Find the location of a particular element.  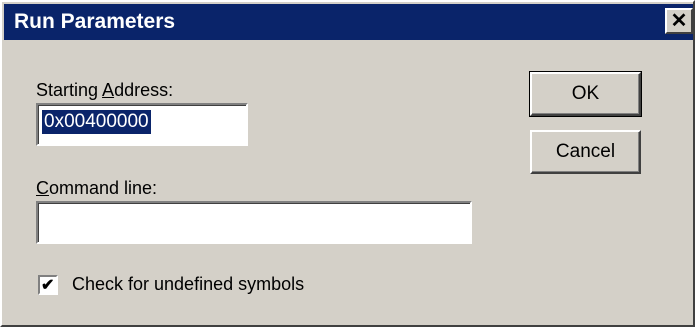

command-line-label: Command line: is located at coordinates (97, 188).